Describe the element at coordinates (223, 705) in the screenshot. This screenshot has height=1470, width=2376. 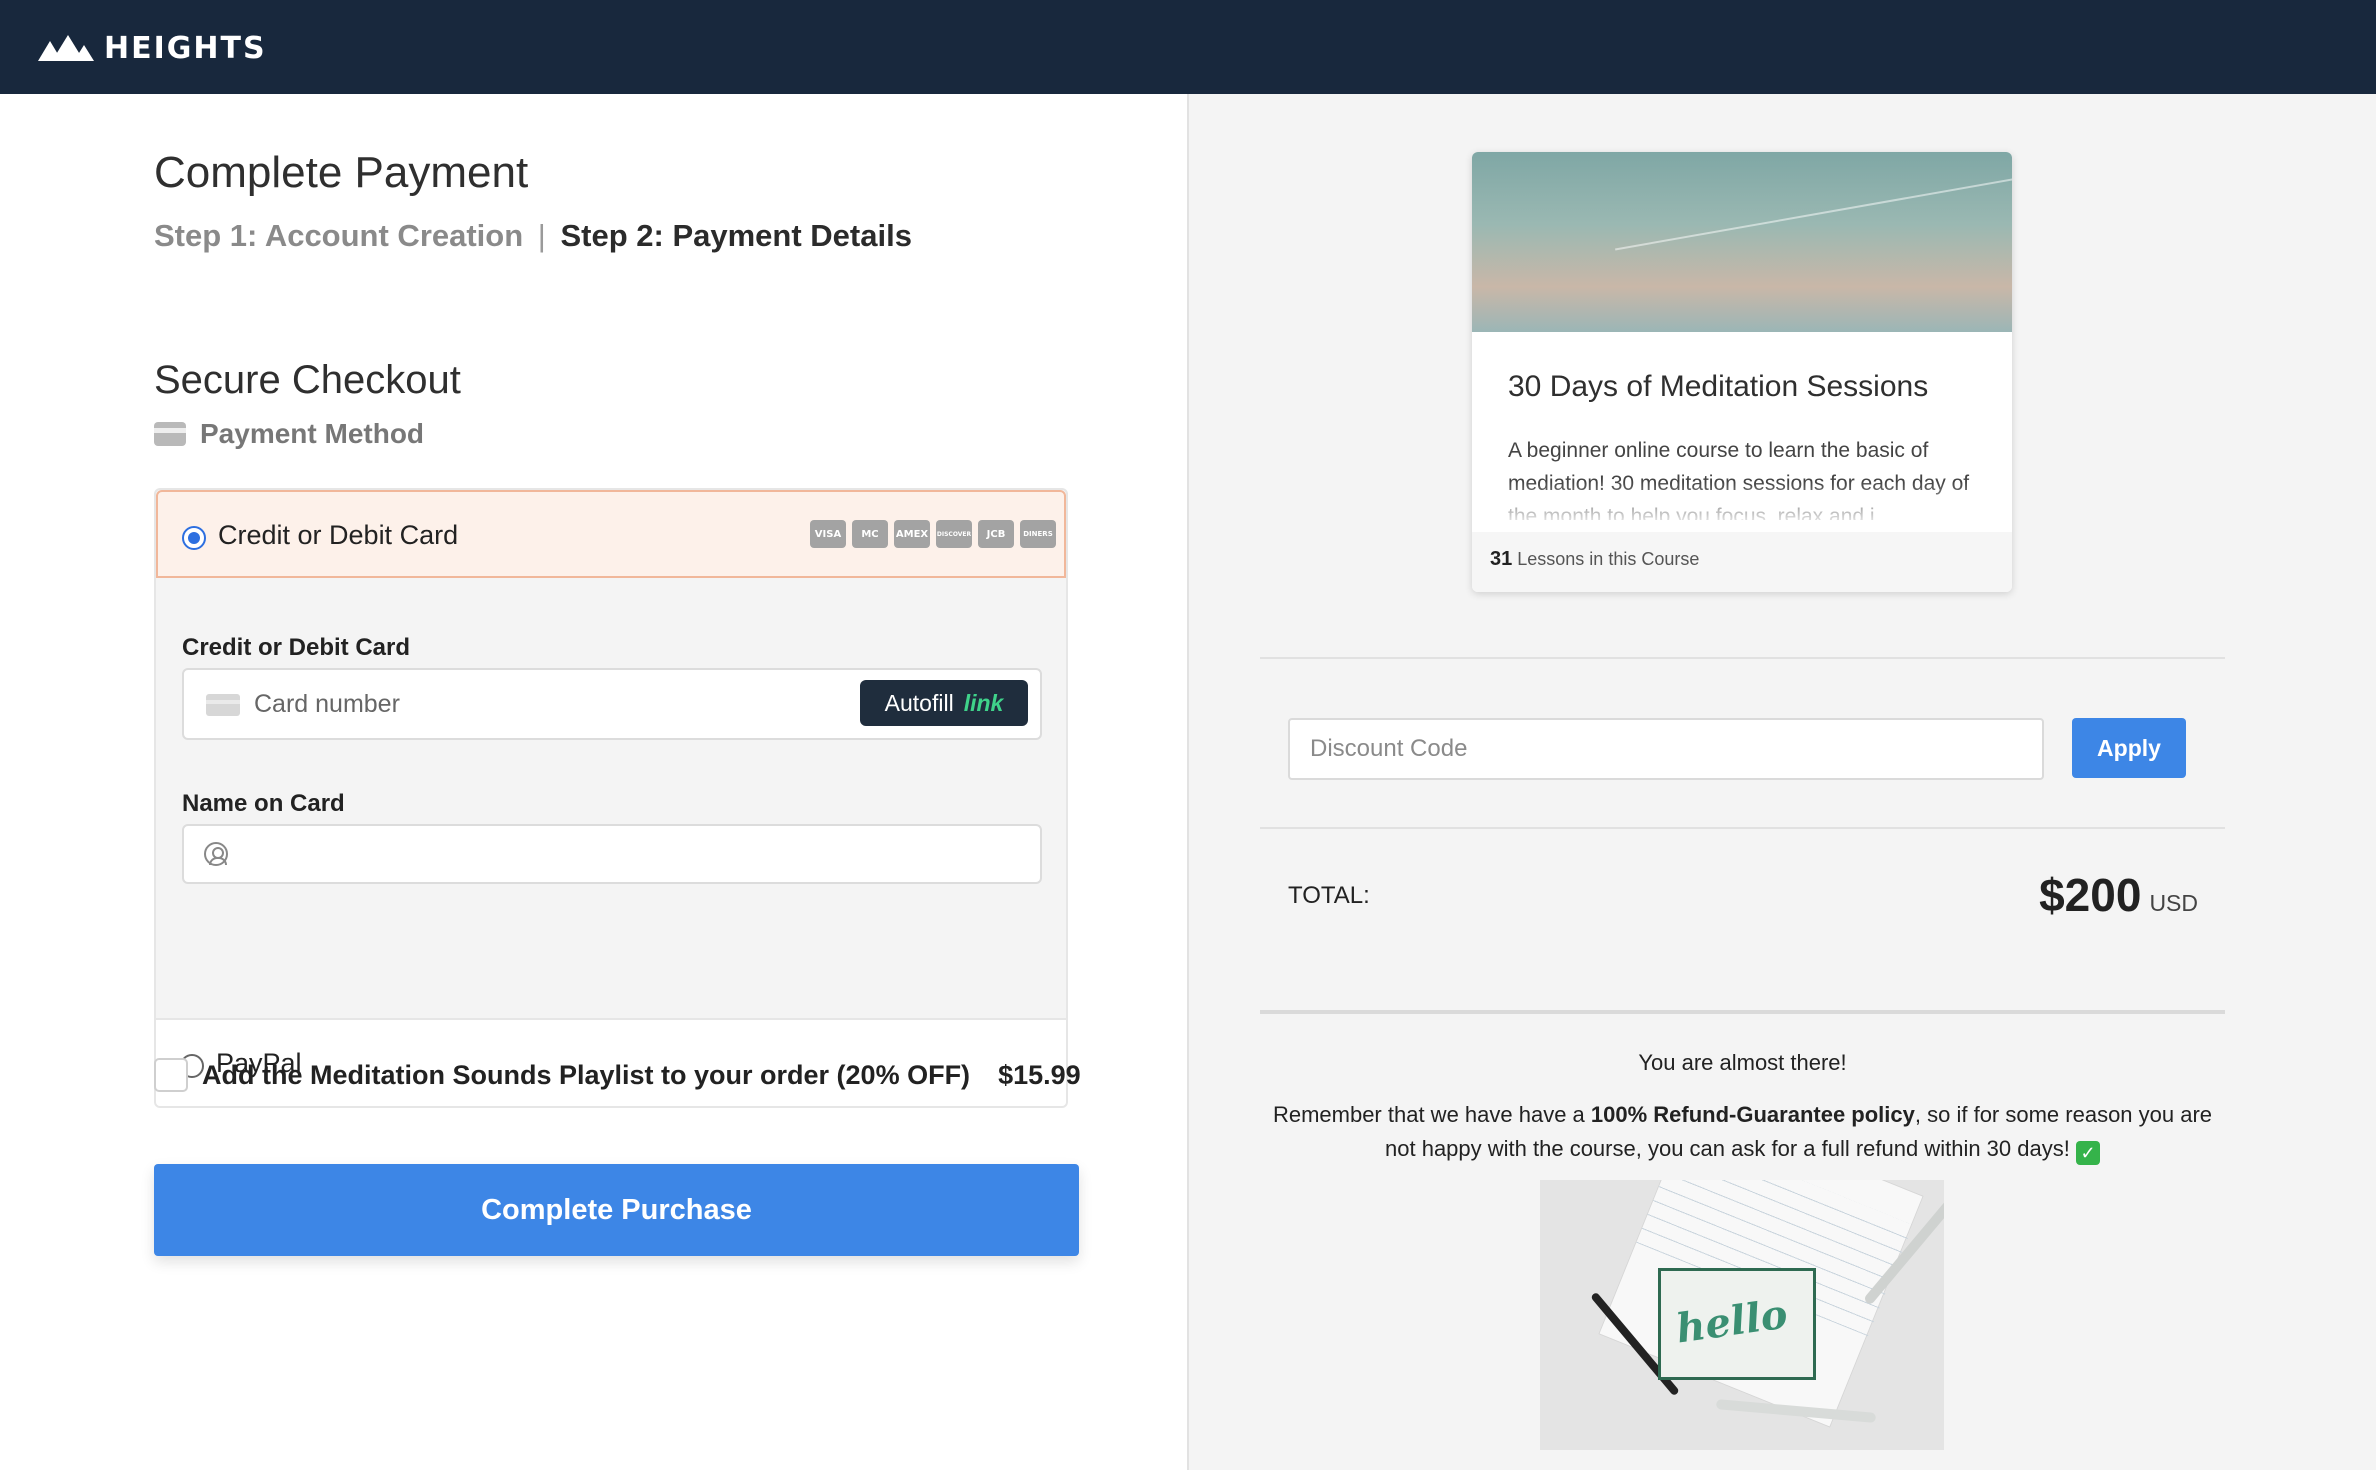
I see `card-icon` at that location.